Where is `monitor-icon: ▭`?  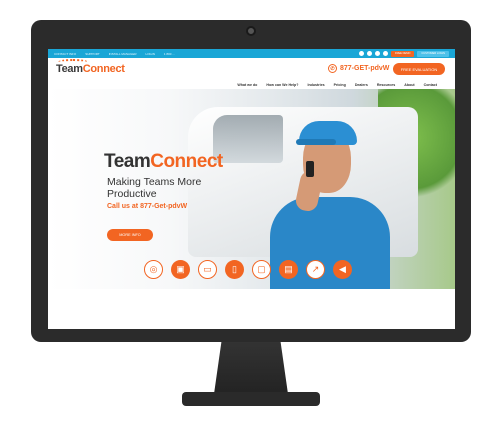 monitor-icon: ▭ is located at coordinates (207, 269).